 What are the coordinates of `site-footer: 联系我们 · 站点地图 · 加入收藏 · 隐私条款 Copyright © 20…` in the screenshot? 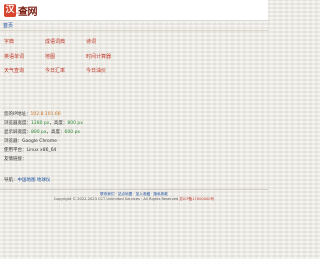 It's located at (134, 197).